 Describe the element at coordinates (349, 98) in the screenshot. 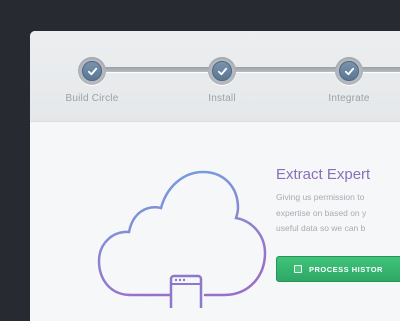

I see `step-label: Integrate` at that location.